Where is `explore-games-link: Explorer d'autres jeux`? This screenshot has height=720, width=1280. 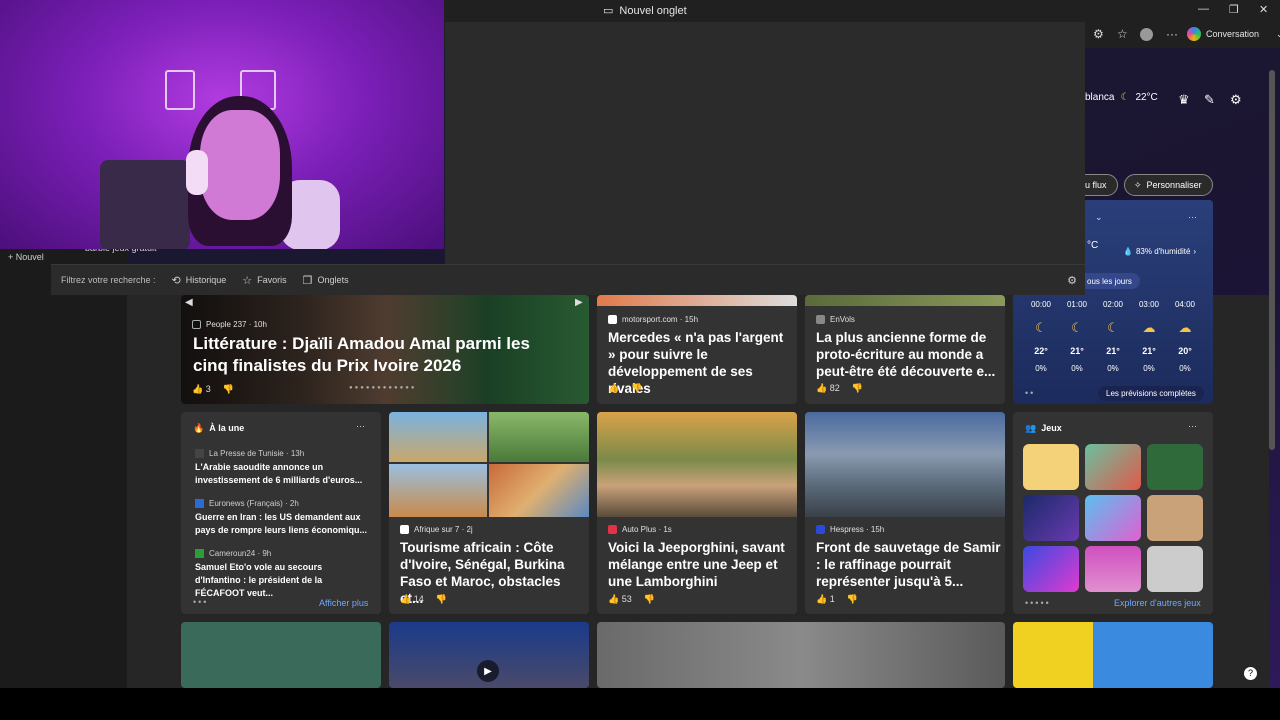 explore-games-link: Explorer d'autres jeux is located at coordinates (1157, 603).